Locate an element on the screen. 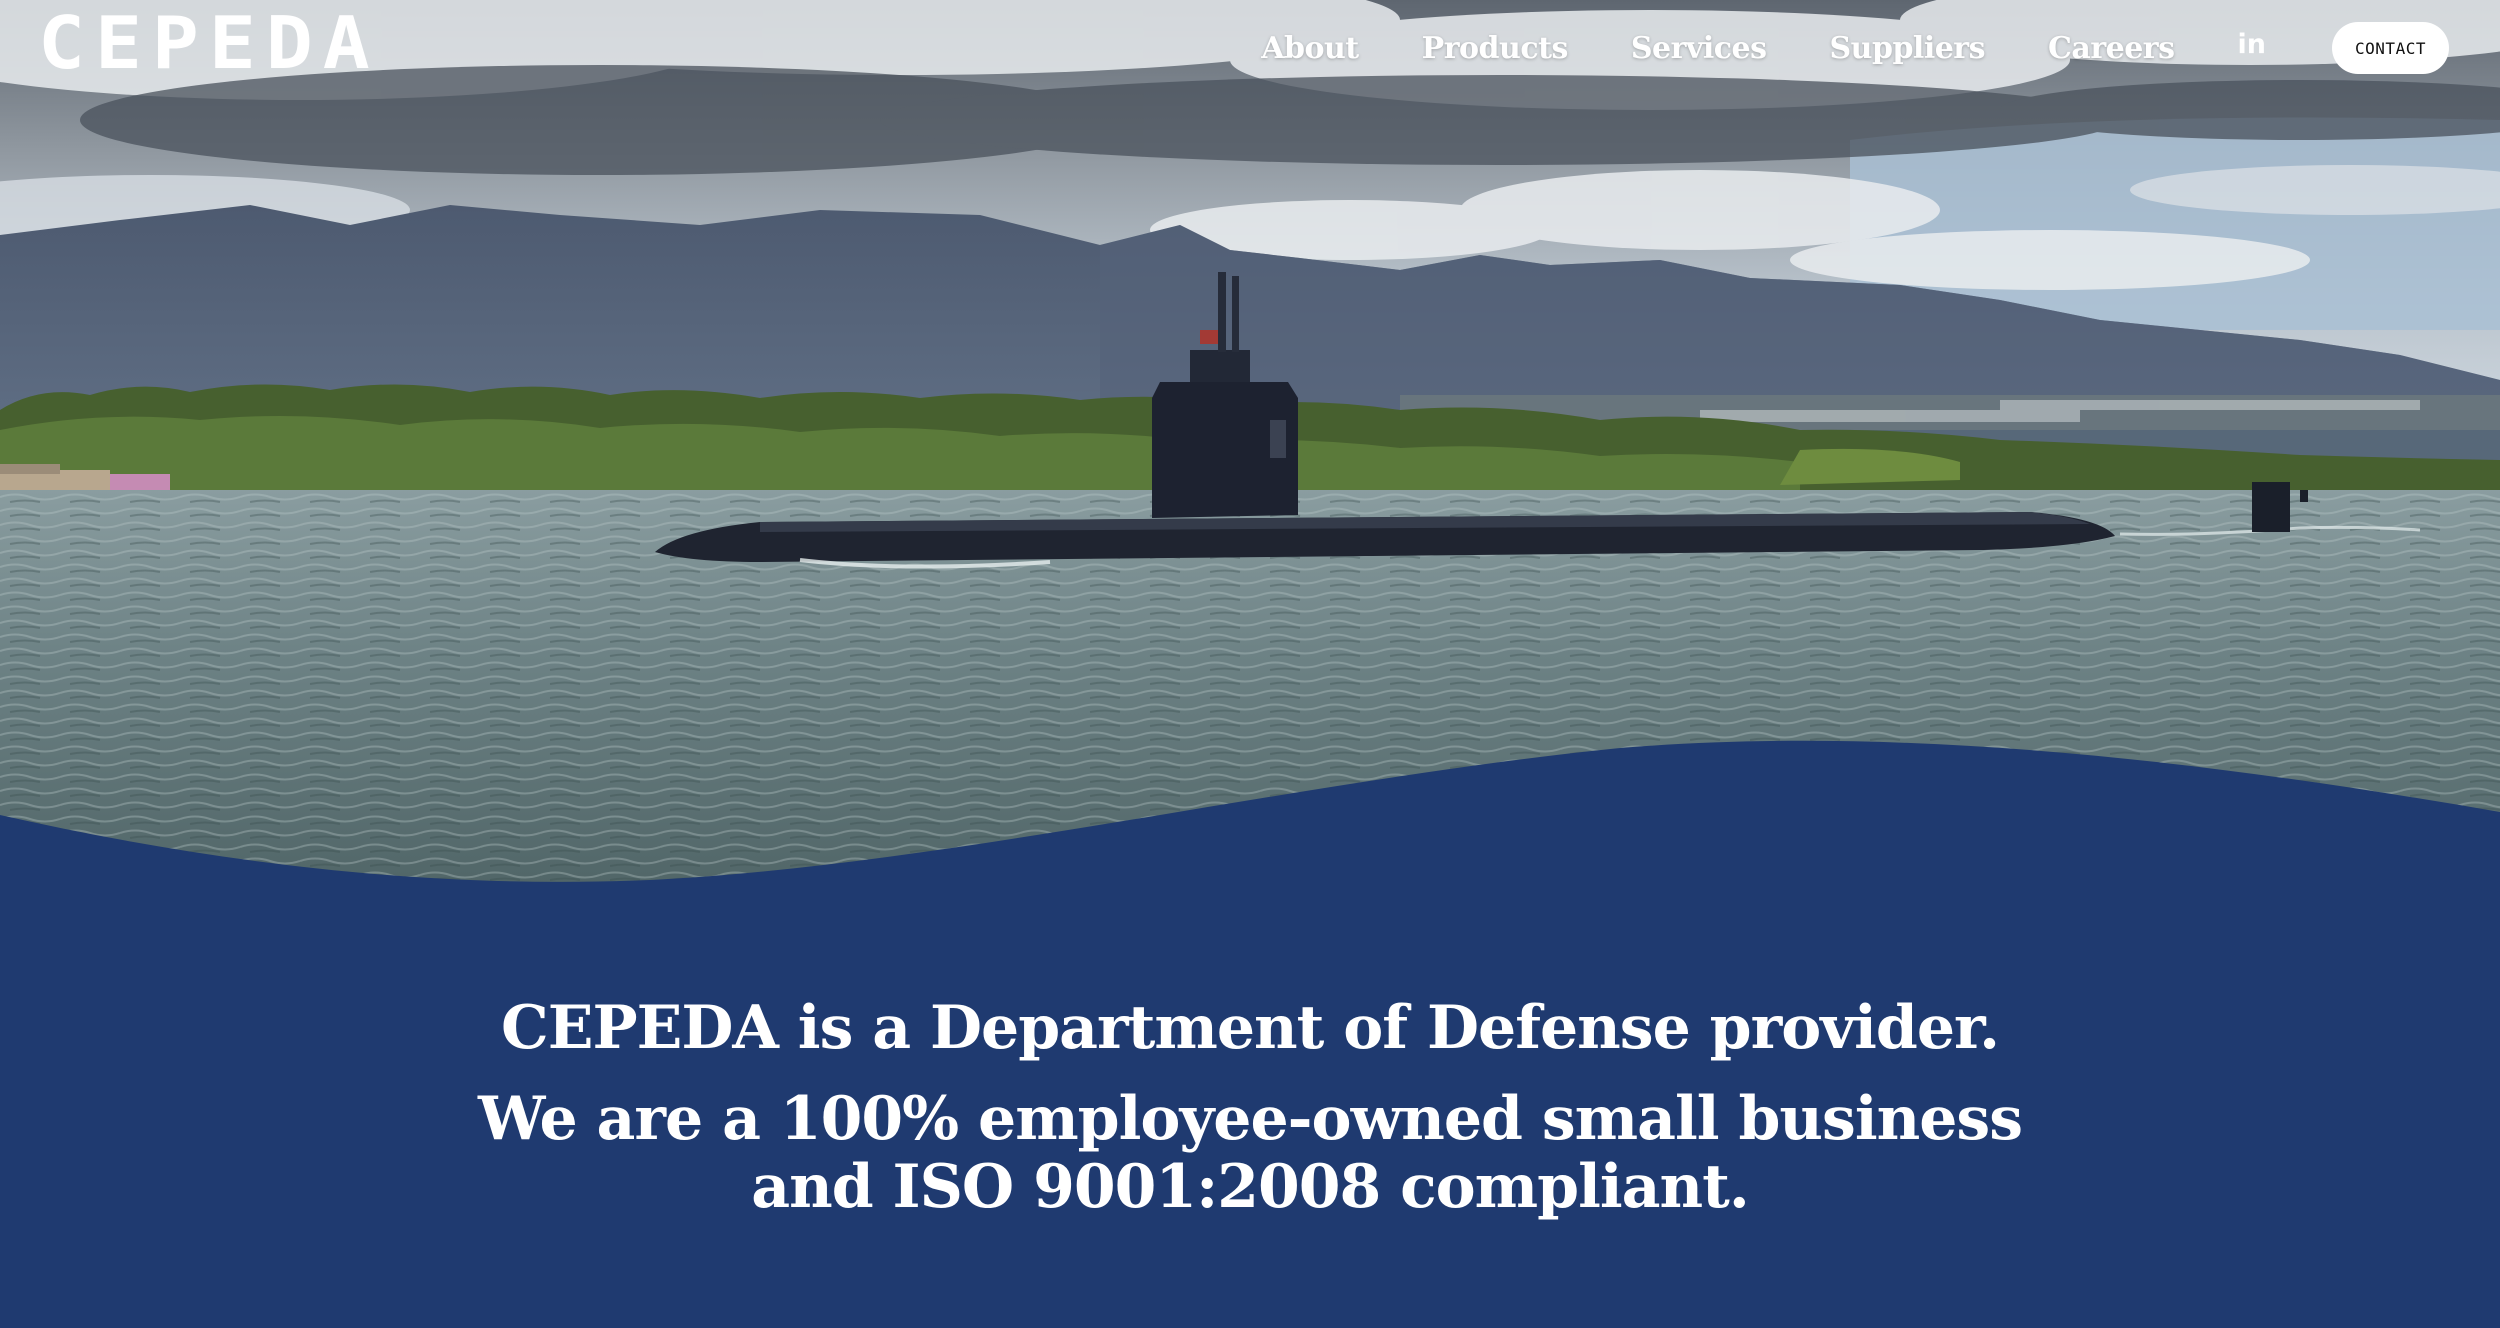 Image resolution: width=2500 pixels, height=1328 pixels. nav-careers: Careers is located at coordinates (2111, 48).